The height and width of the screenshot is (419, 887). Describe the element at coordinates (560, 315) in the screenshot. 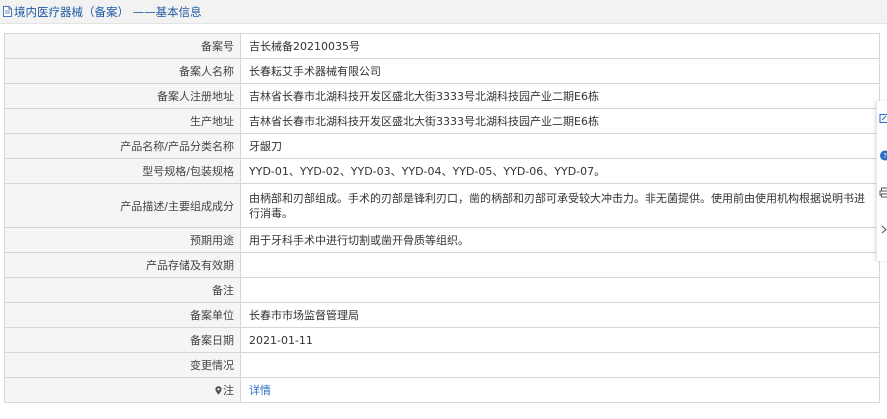

I see `row-value: 长春市市场监督管理局` at that location.